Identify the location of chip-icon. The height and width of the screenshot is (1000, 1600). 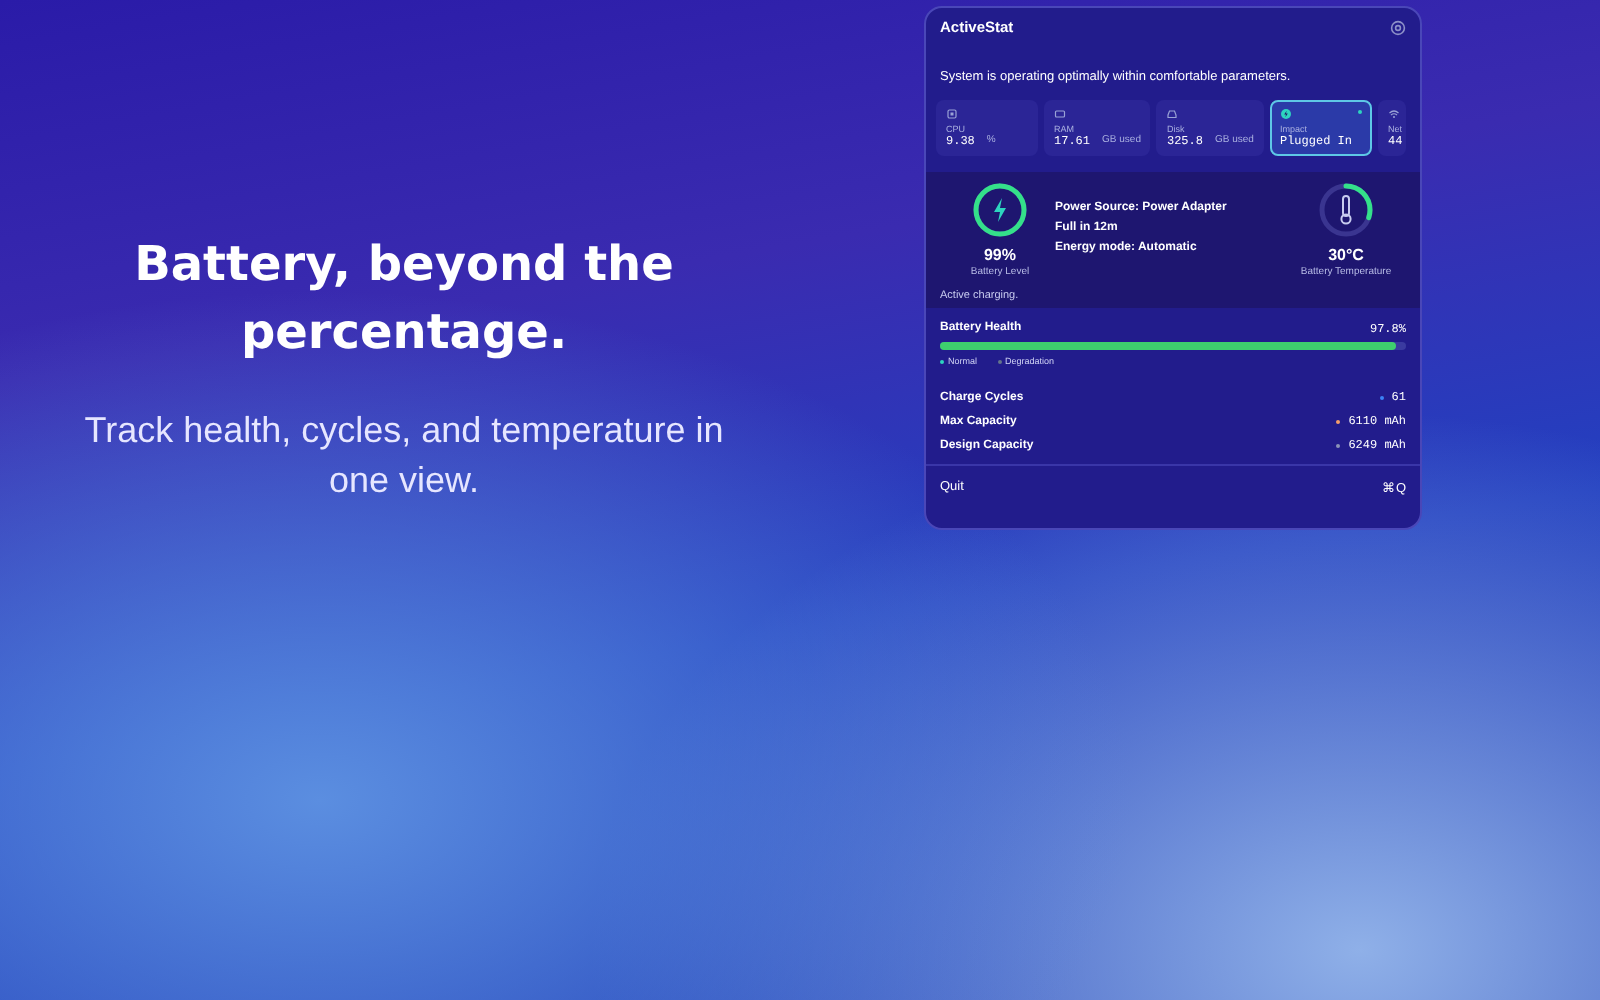
(952, 114).